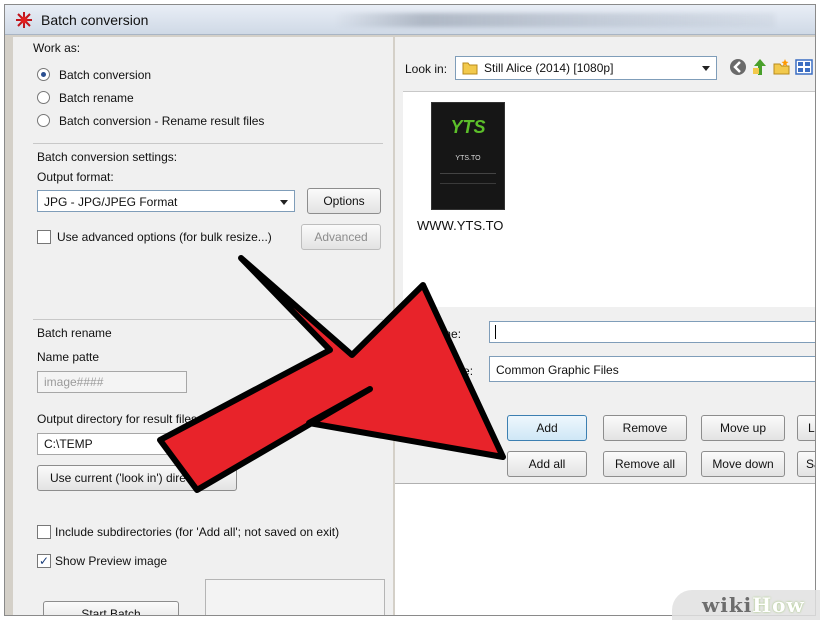  What do you see at coordinates (760, 67) in the screenshot?
I see `up-folder-icon` at bounding box center [760, 67].